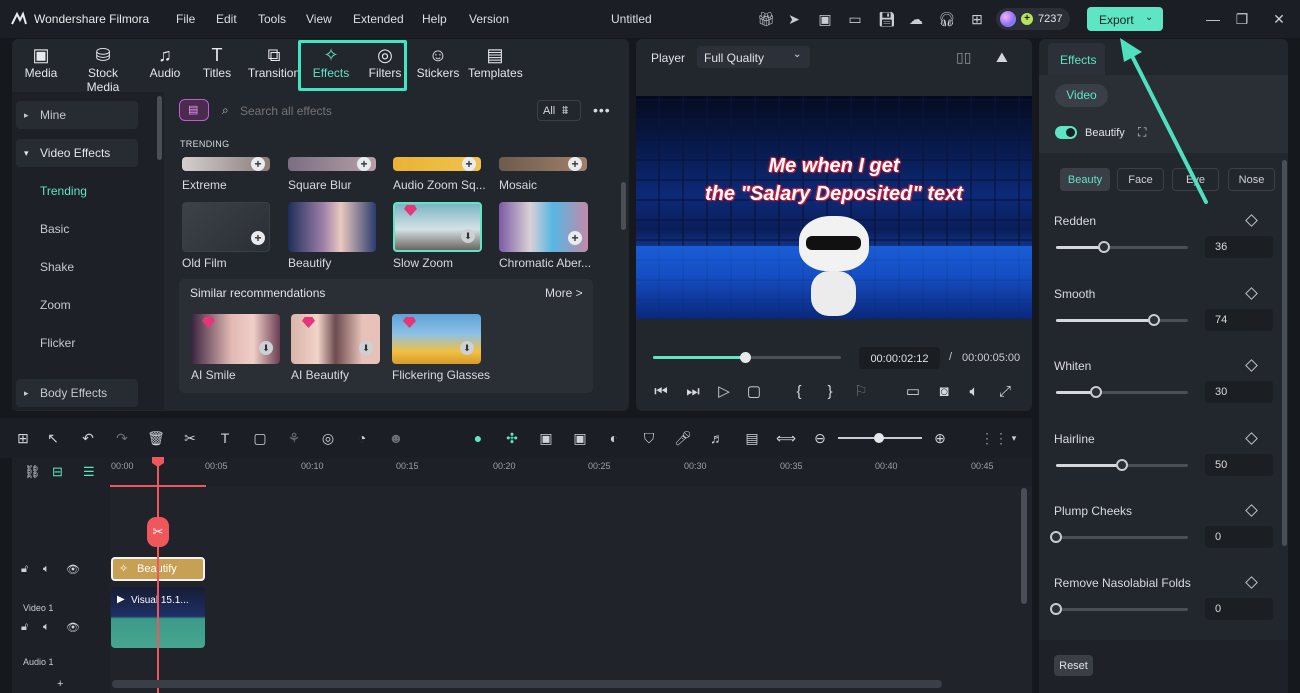 Image resolution: width=1300 pixels, height=693 pixels. I want to click on mark-out-icon: }, so click(830, 392).